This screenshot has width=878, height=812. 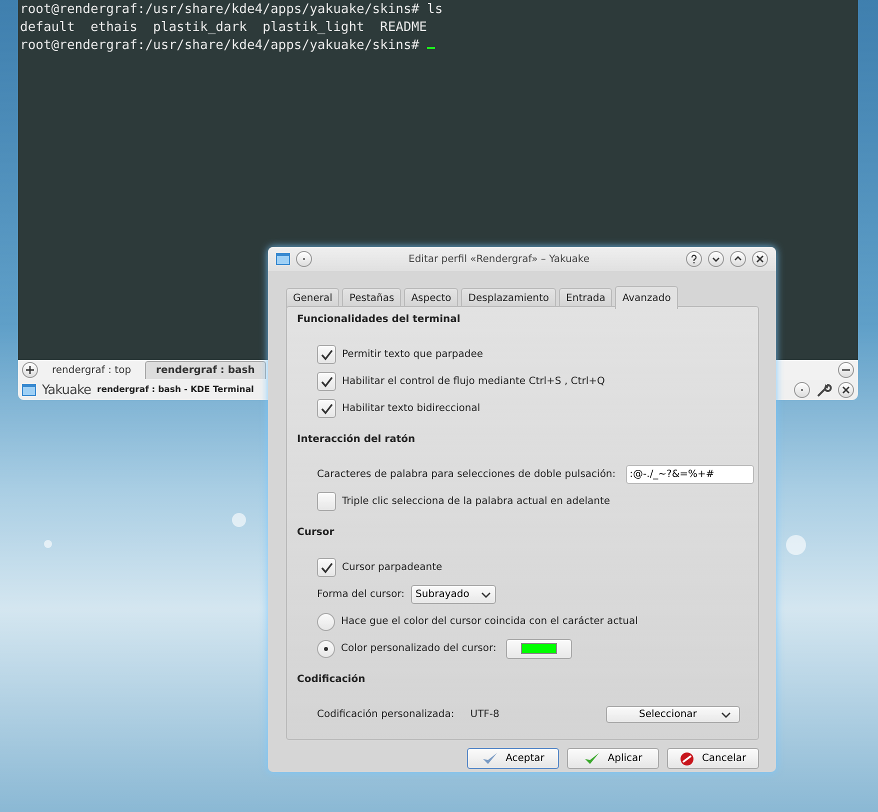 I want to click on section-heading: Interacción del ratón, so click(x=356, y=440).